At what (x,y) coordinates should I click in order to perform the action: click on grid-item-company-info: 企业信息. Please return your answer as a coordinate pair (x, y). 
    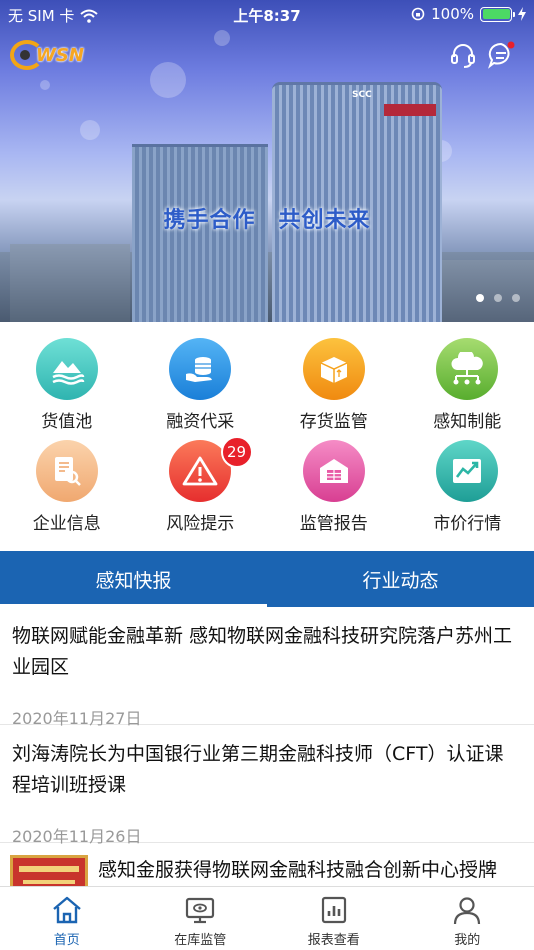
    Looking at the image, I should click on (67, 491).